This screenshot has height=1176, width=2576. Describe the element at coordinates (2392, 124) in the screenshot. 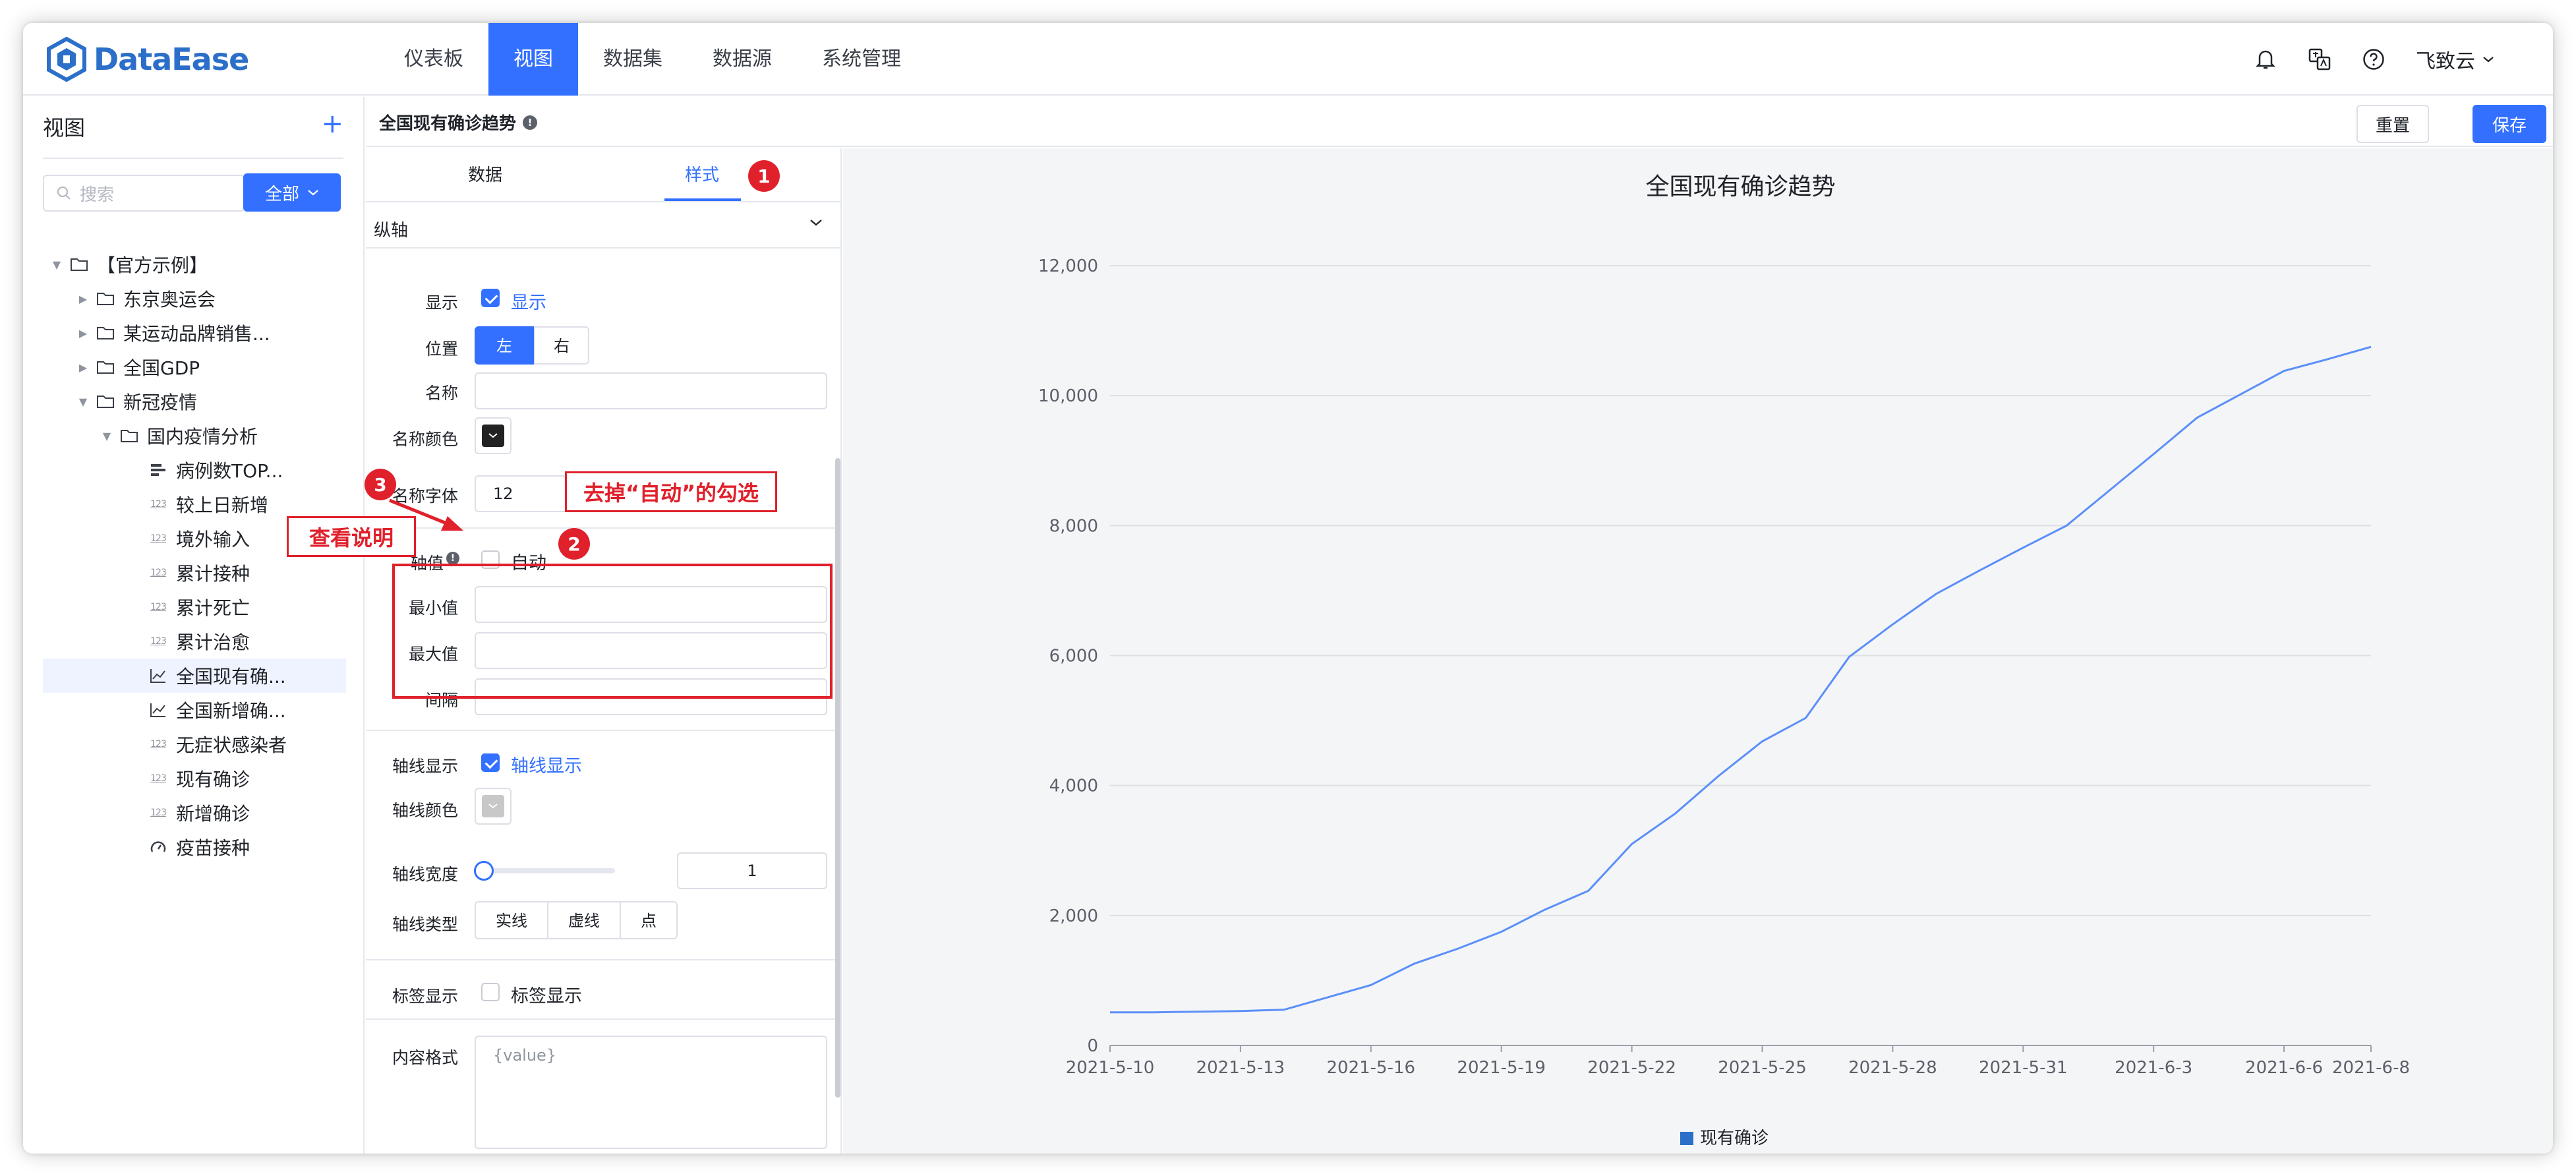

I see `reset-button: 重置` at that location.